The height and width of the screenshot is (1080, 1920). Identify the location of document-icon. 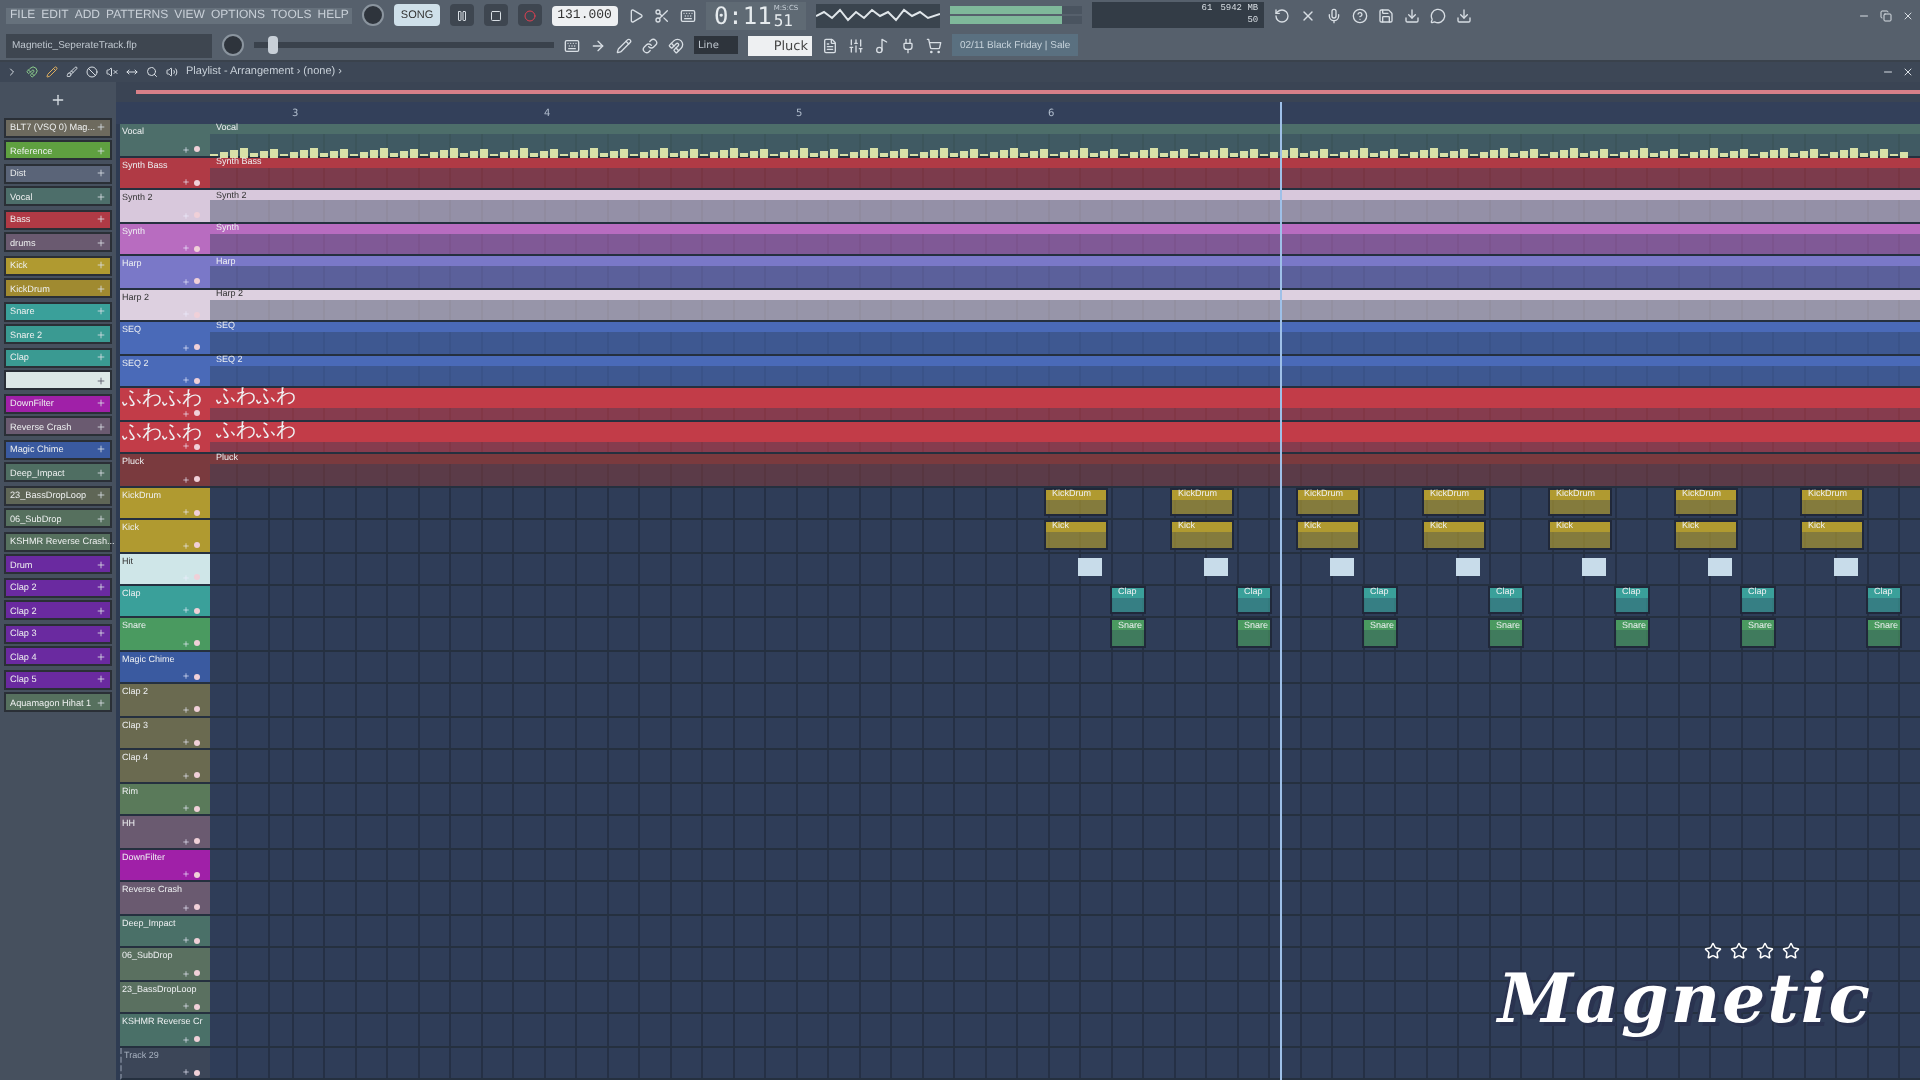
(830, 45).